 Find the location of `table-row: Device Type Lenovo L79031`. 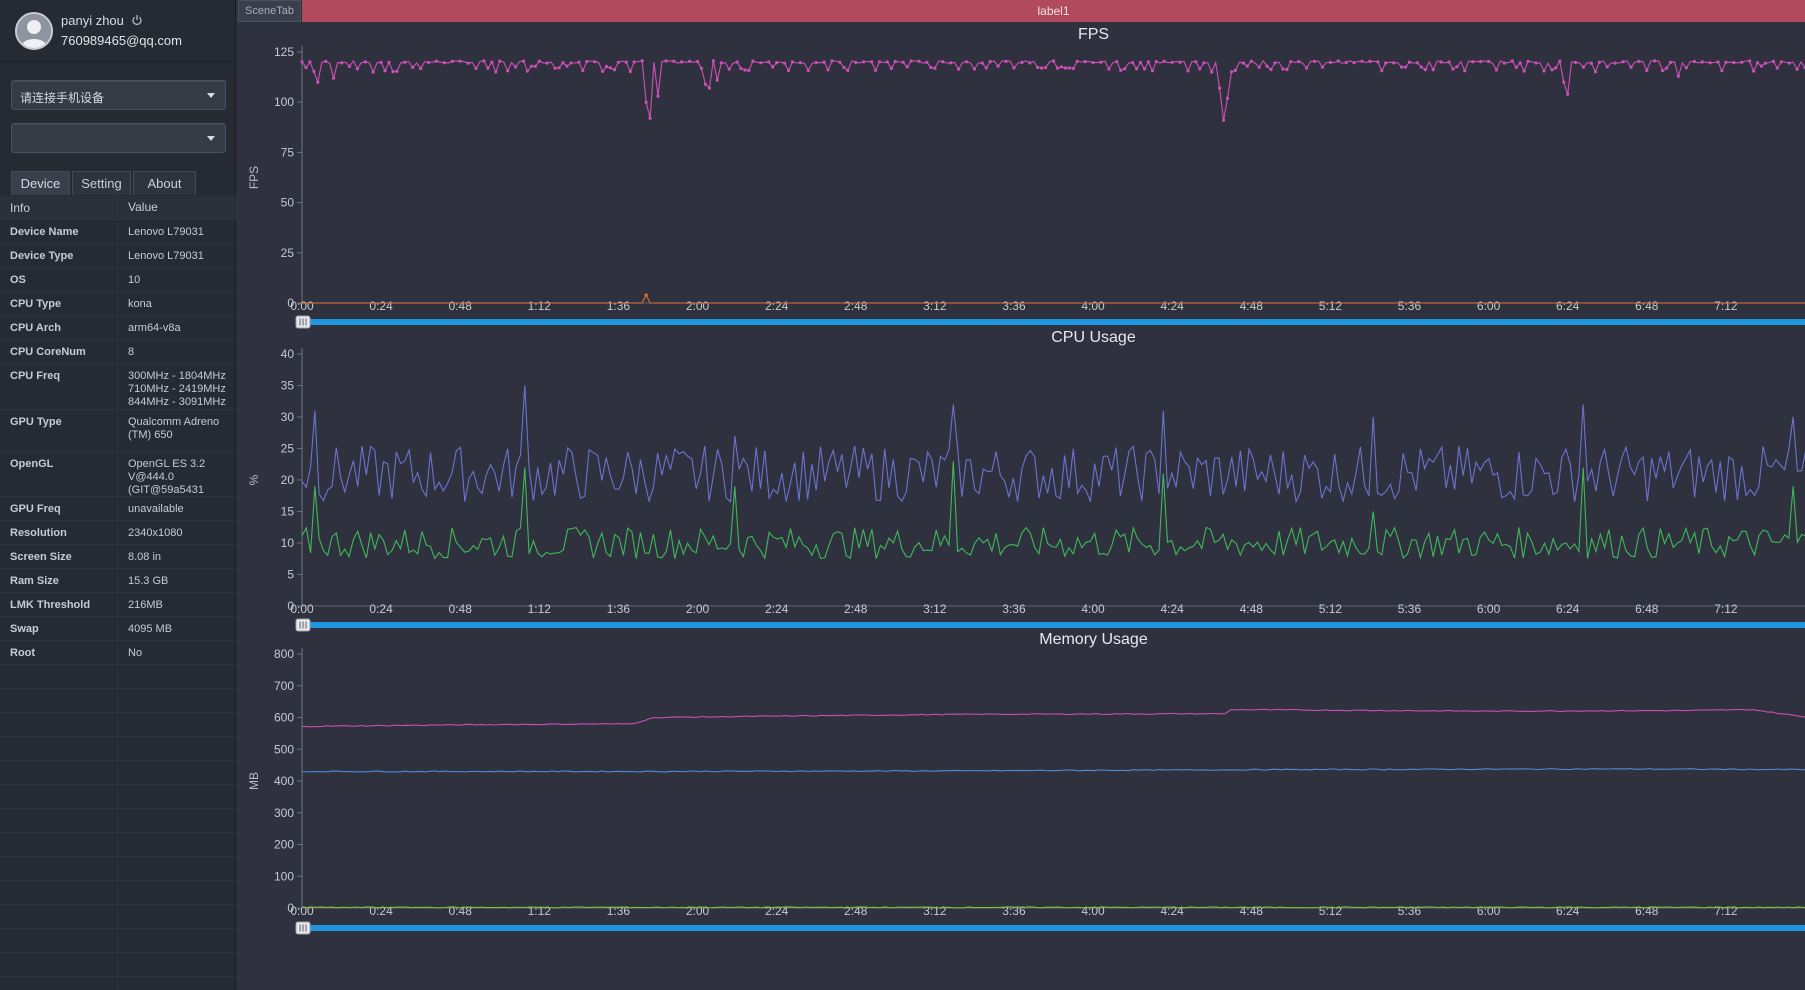

table-row: Device Type Lenovo L79031 is located at coordinates (118, 256).